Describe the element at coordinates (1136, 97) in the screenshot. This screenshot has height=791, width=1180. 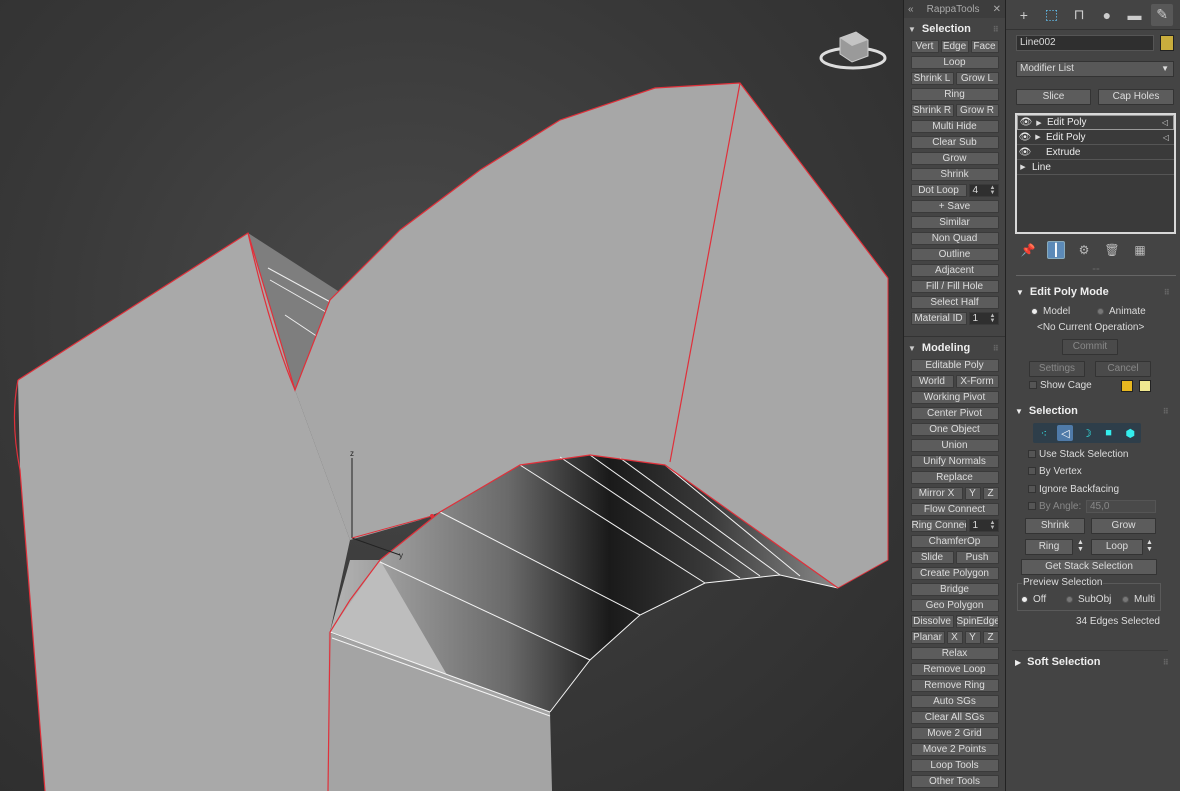
I see `cap-holes-button: Cap Holes` at that location.